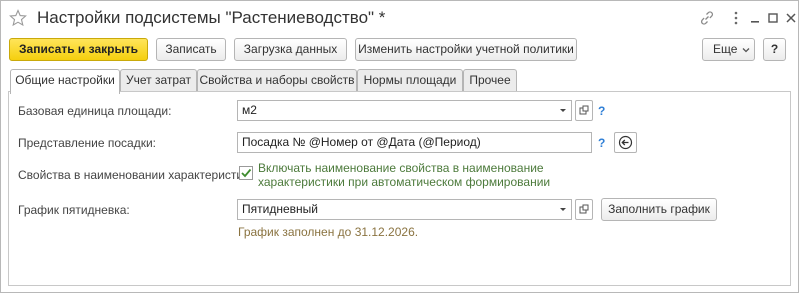 Image resolution: width=799 pixels, height=293 pixels. What do you see at coordinates (659, 209) in the screenshot?
I see `fill-schedule-button: Заполнить график` at bounding box center [659, 209].